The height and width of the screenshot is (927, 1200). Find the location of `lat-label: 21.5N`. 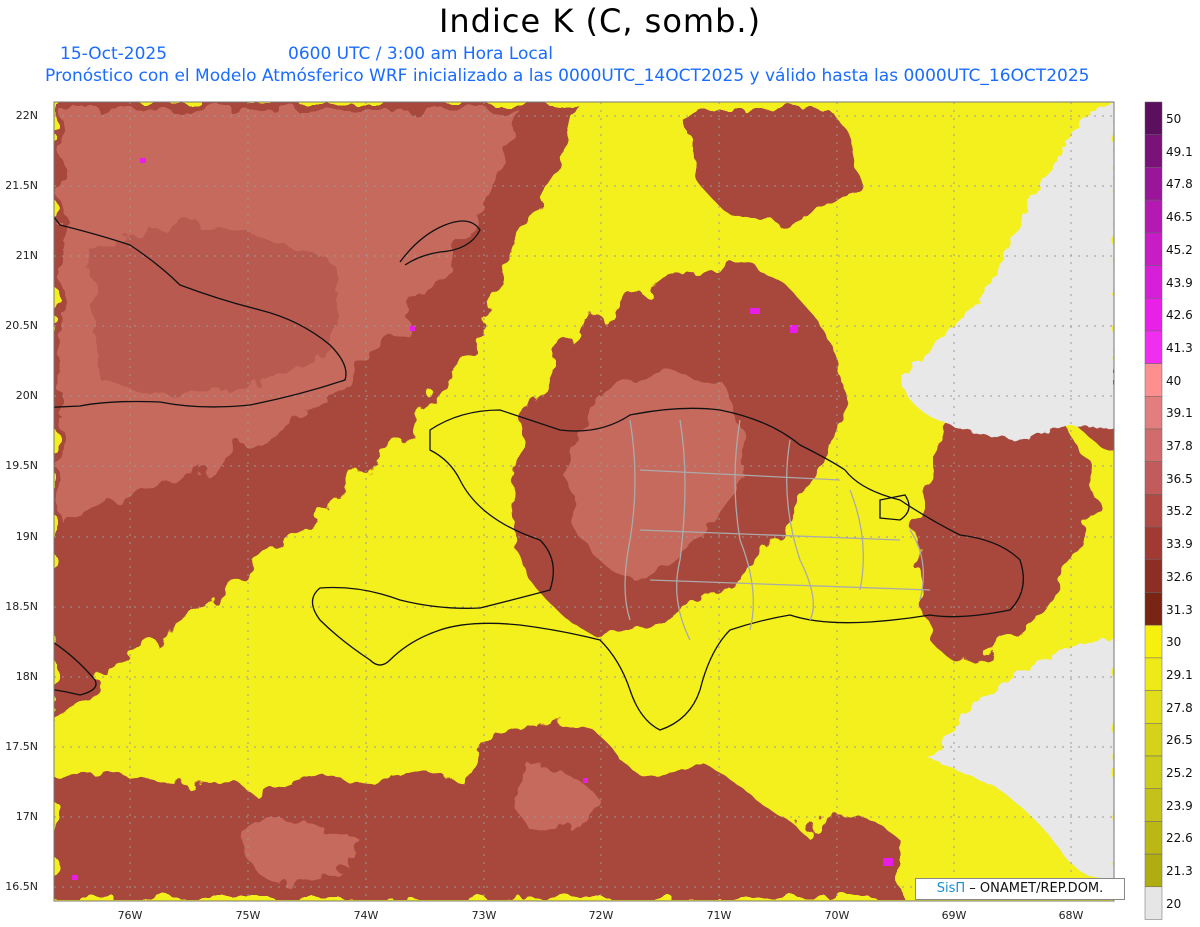

lat-label: 21.5N is located at coordinates (21, 185).